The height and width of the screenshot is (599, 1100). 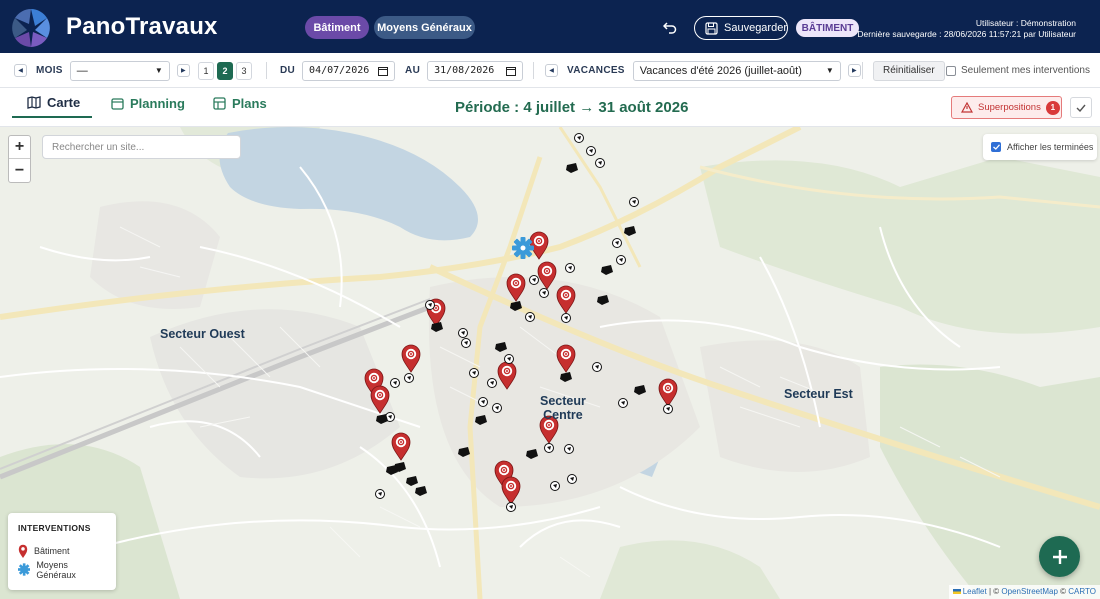 I want to click on undo-button, so click(x=670, y=27).